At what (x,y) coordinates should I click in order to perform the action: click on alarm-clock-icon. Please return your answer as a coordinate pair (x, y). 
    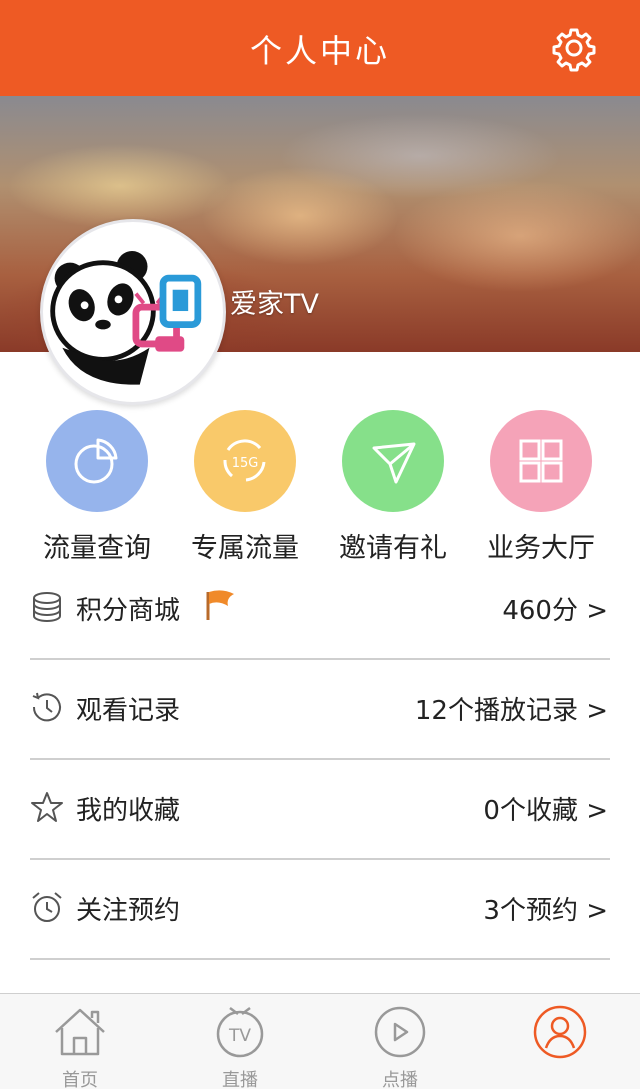
    Looking at the image, I should click on (47, 907).